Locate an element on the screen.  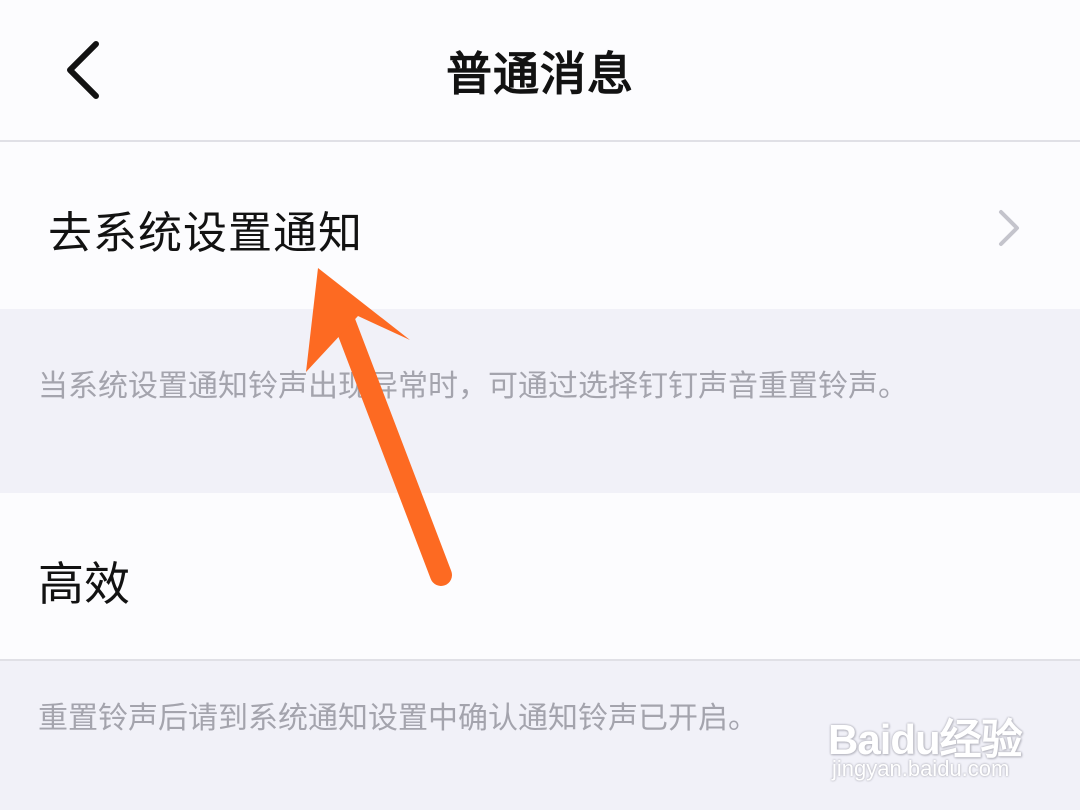
ringtone-reset-text: 当系统设置通知铃声出现异常时，可通过选择钉钉声音重置铃声。 is located at coordinates (473, 386).